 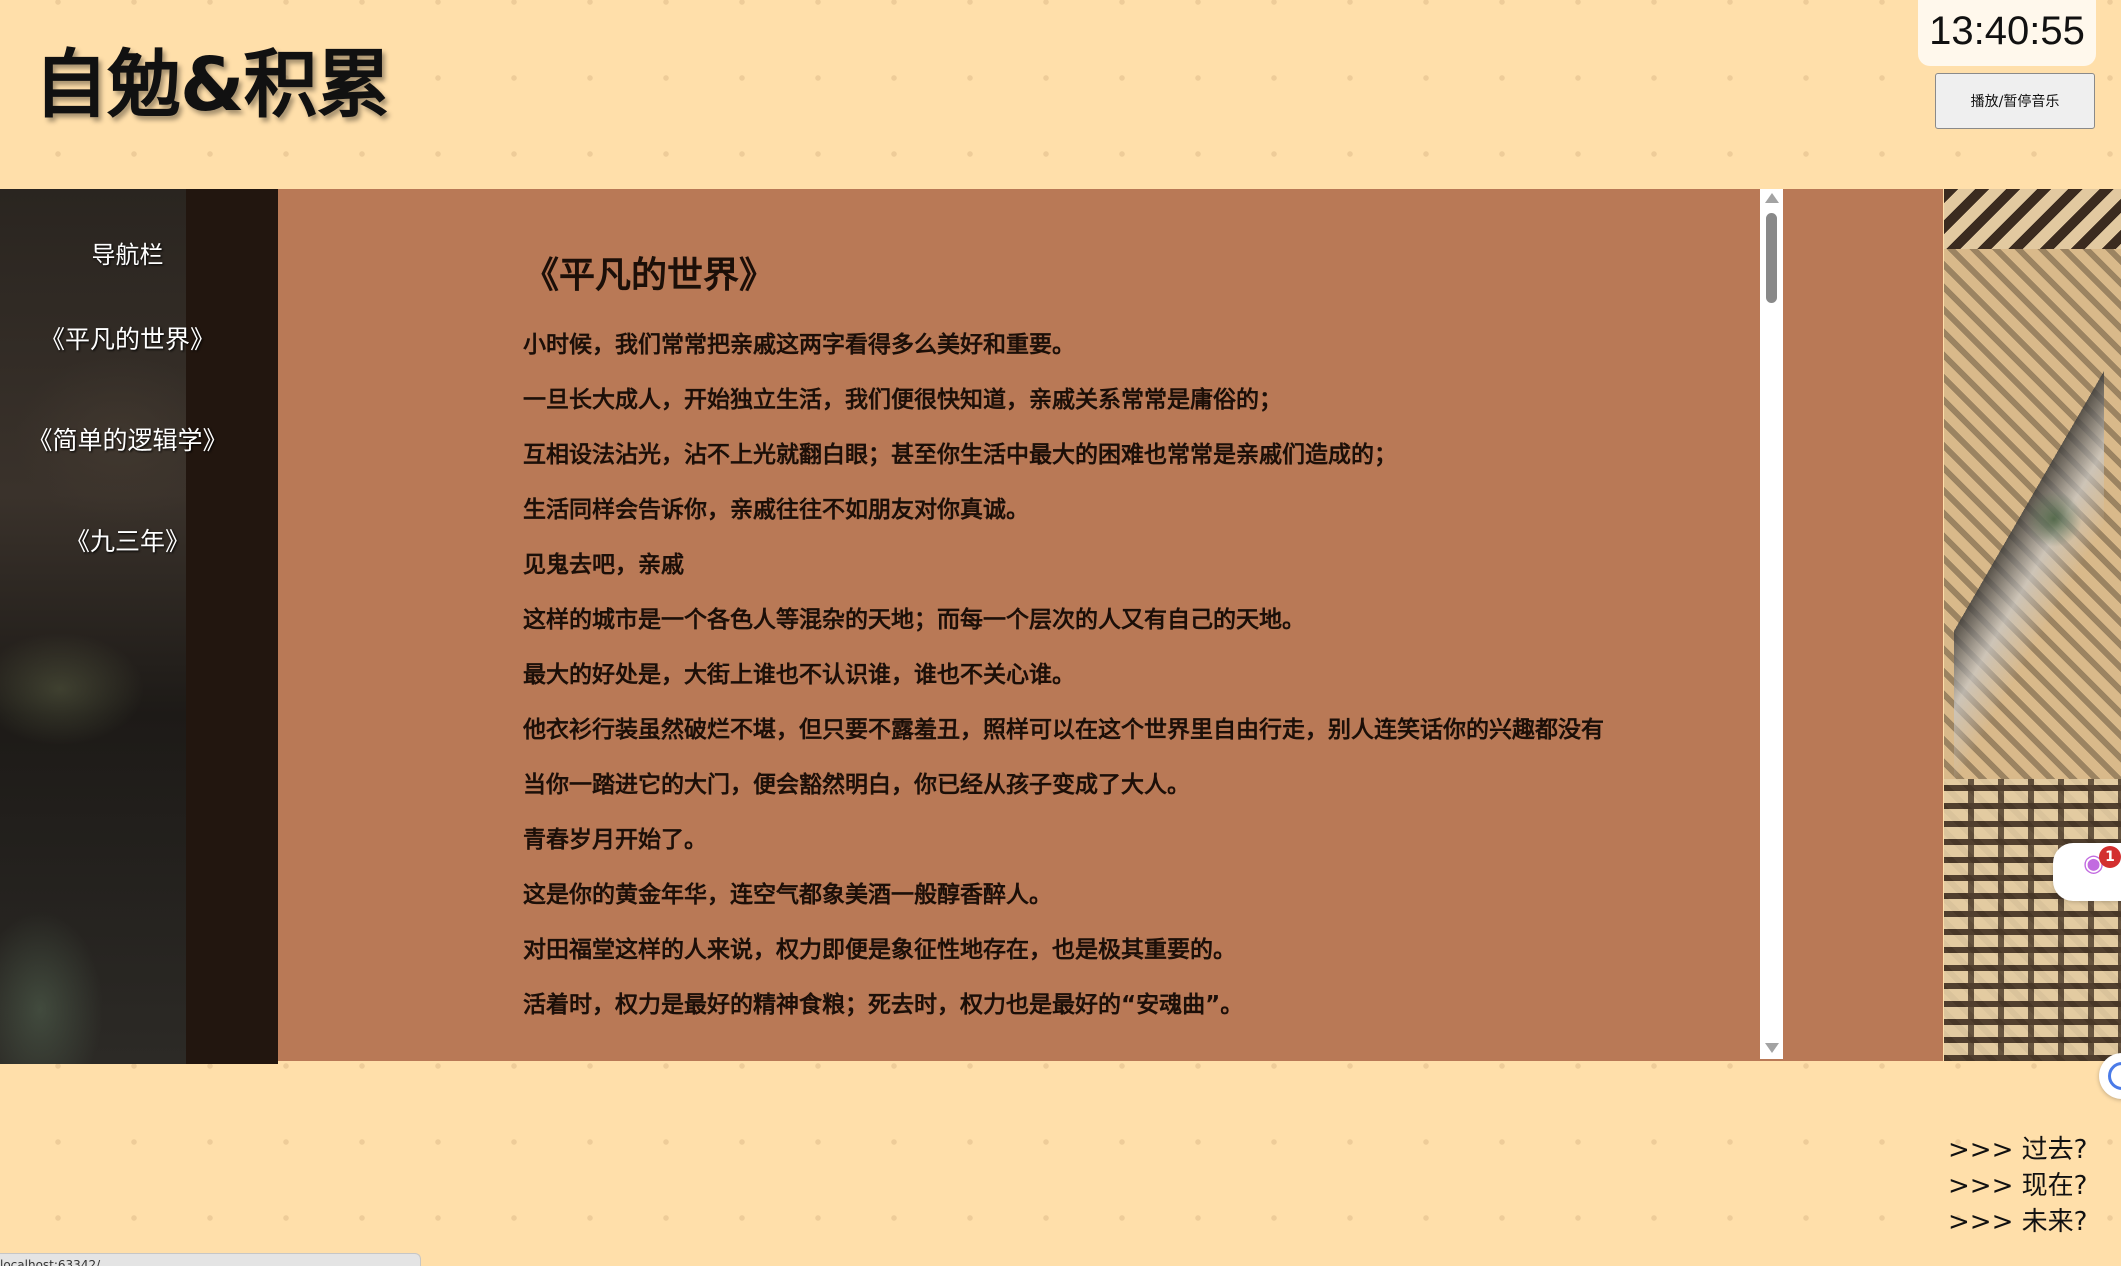 What do you see at coordinates (883, 1005) in the screenshot?
I see `article-line: 活着时，权力是最好的精神食粮；死去时，权力也是最好的“安魂曲”。` at bounding box center [883, 1005].